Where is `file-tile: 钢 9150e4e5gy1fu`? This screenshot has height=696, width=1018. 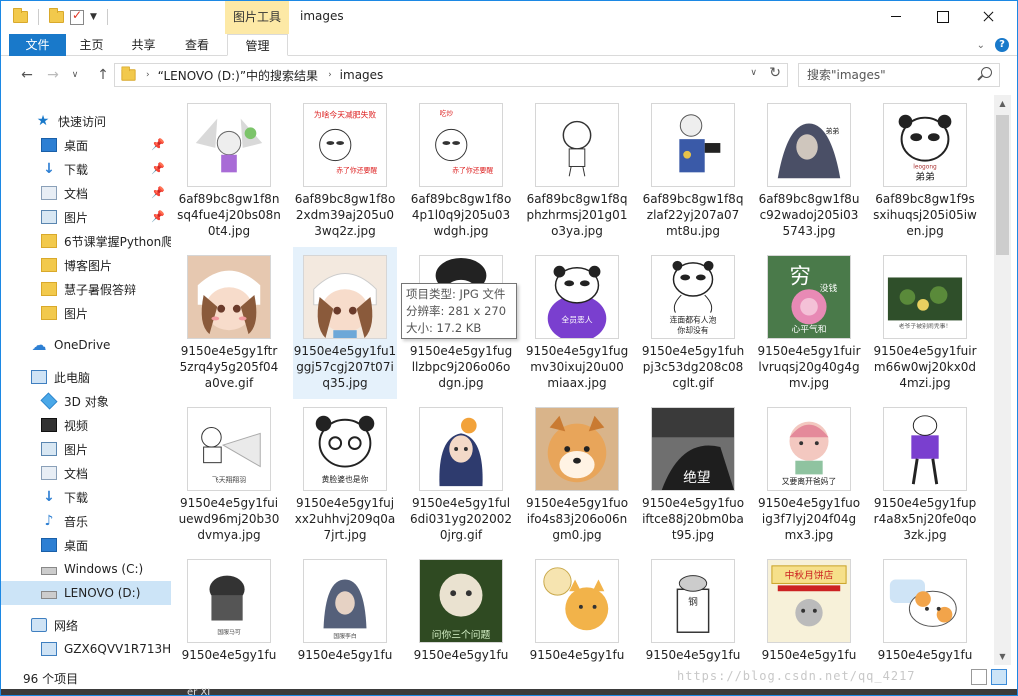 file-tile: 钢 9150e4e5gy1fu is located at coordinates (693, 608).